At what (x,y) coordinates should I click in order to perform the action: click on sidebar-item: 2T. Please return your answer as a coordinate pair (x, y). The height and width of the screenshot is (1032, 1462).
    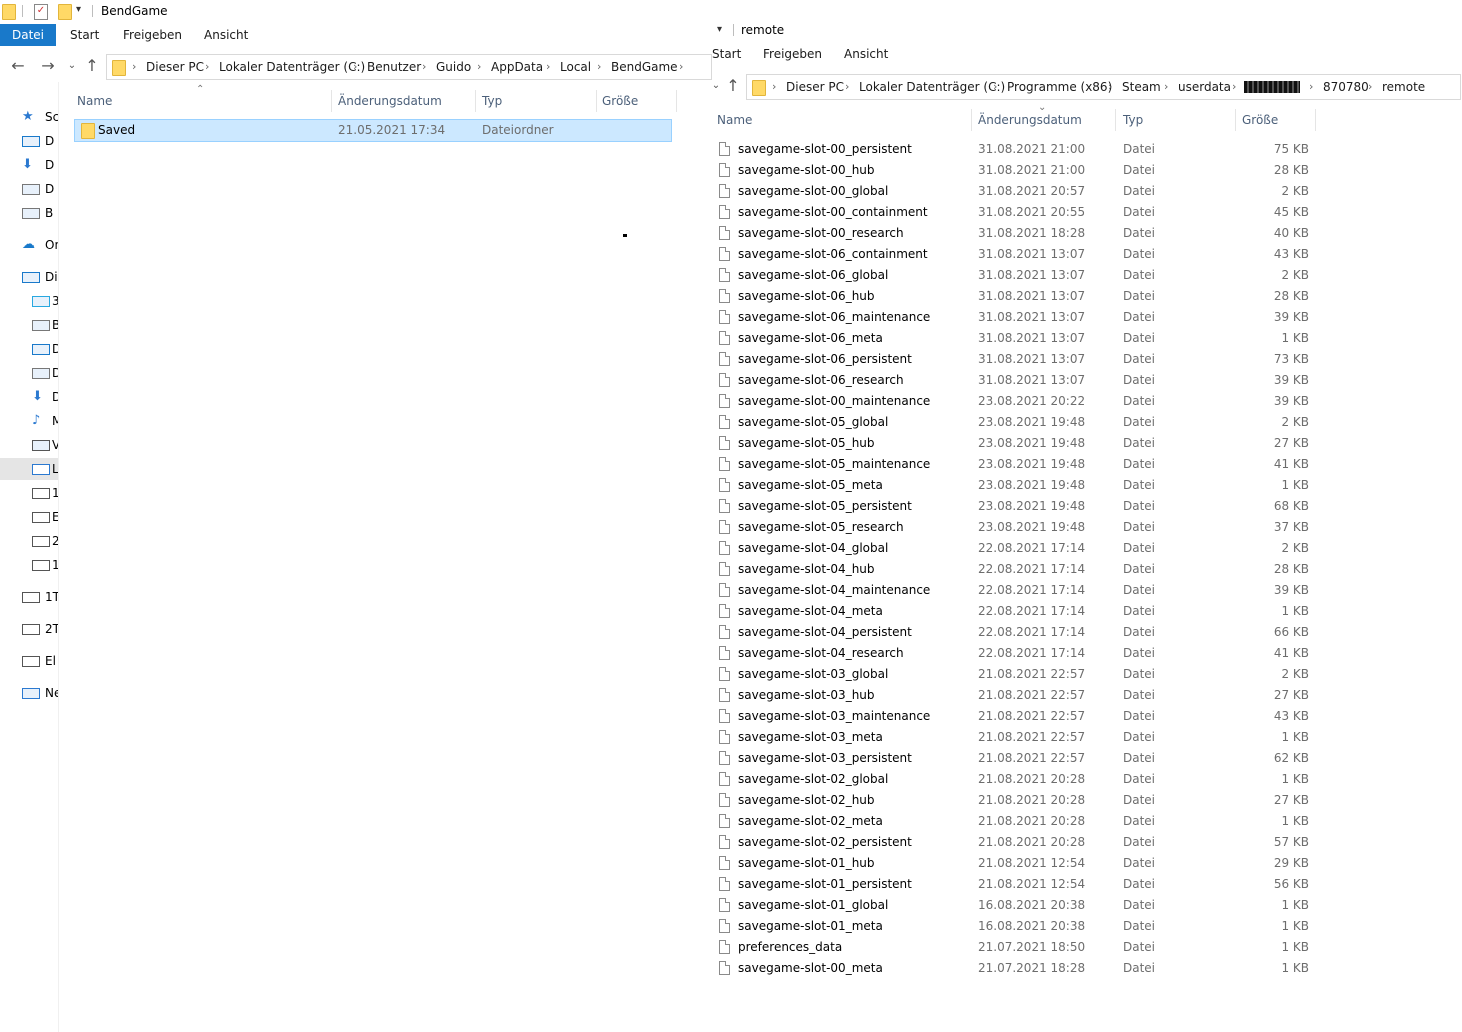
    Looking at the image, I should click on (35, 629).